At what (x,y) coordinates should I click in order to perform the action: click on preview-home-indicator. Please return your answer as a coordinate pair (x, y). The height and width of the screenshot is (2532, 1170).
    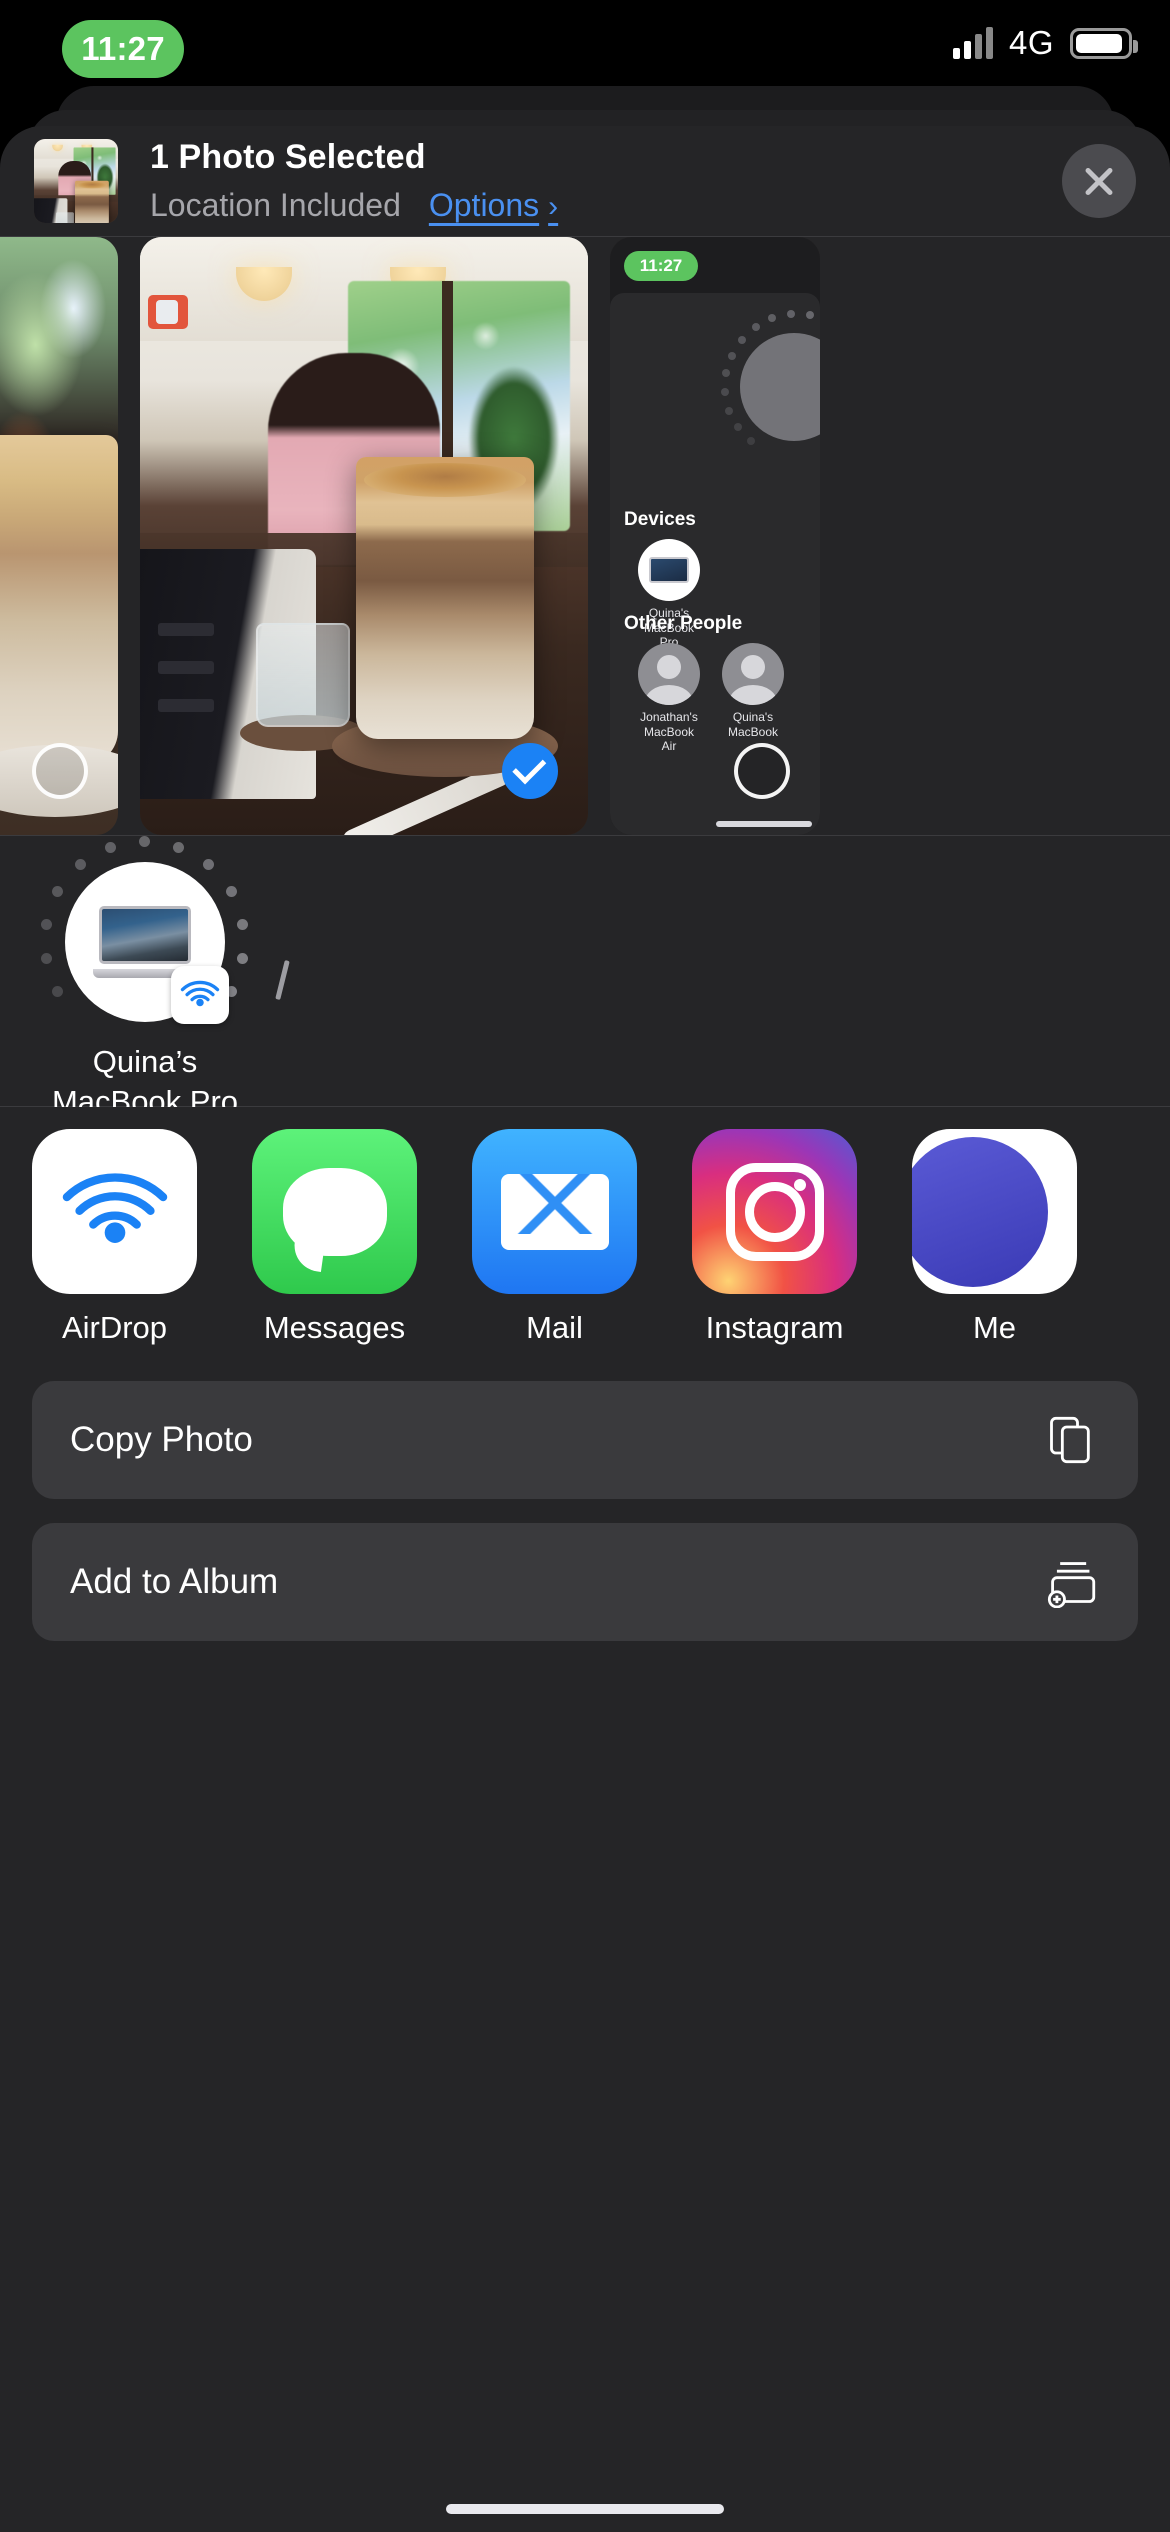
    Looking at the image, I should click on (764, 824).